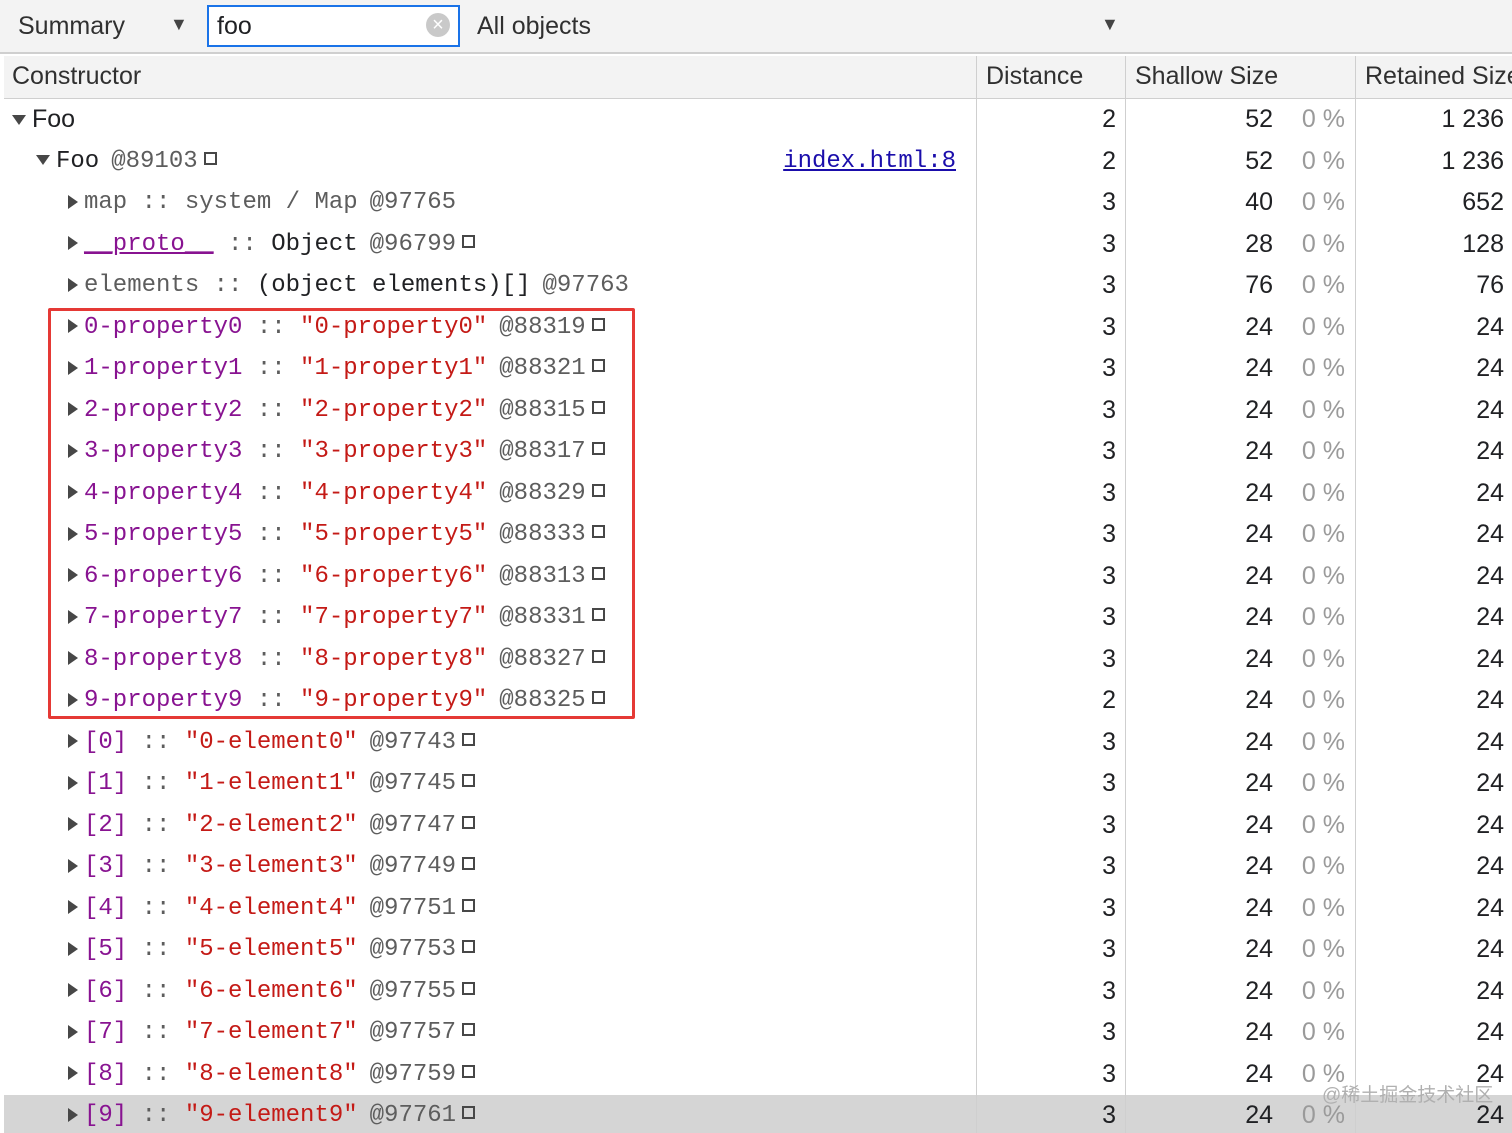 This screenshot has height=1133, width=1512. Describe the element at coordinates (314, 244) in the screenshot. I see `object-value: Object` at that location.